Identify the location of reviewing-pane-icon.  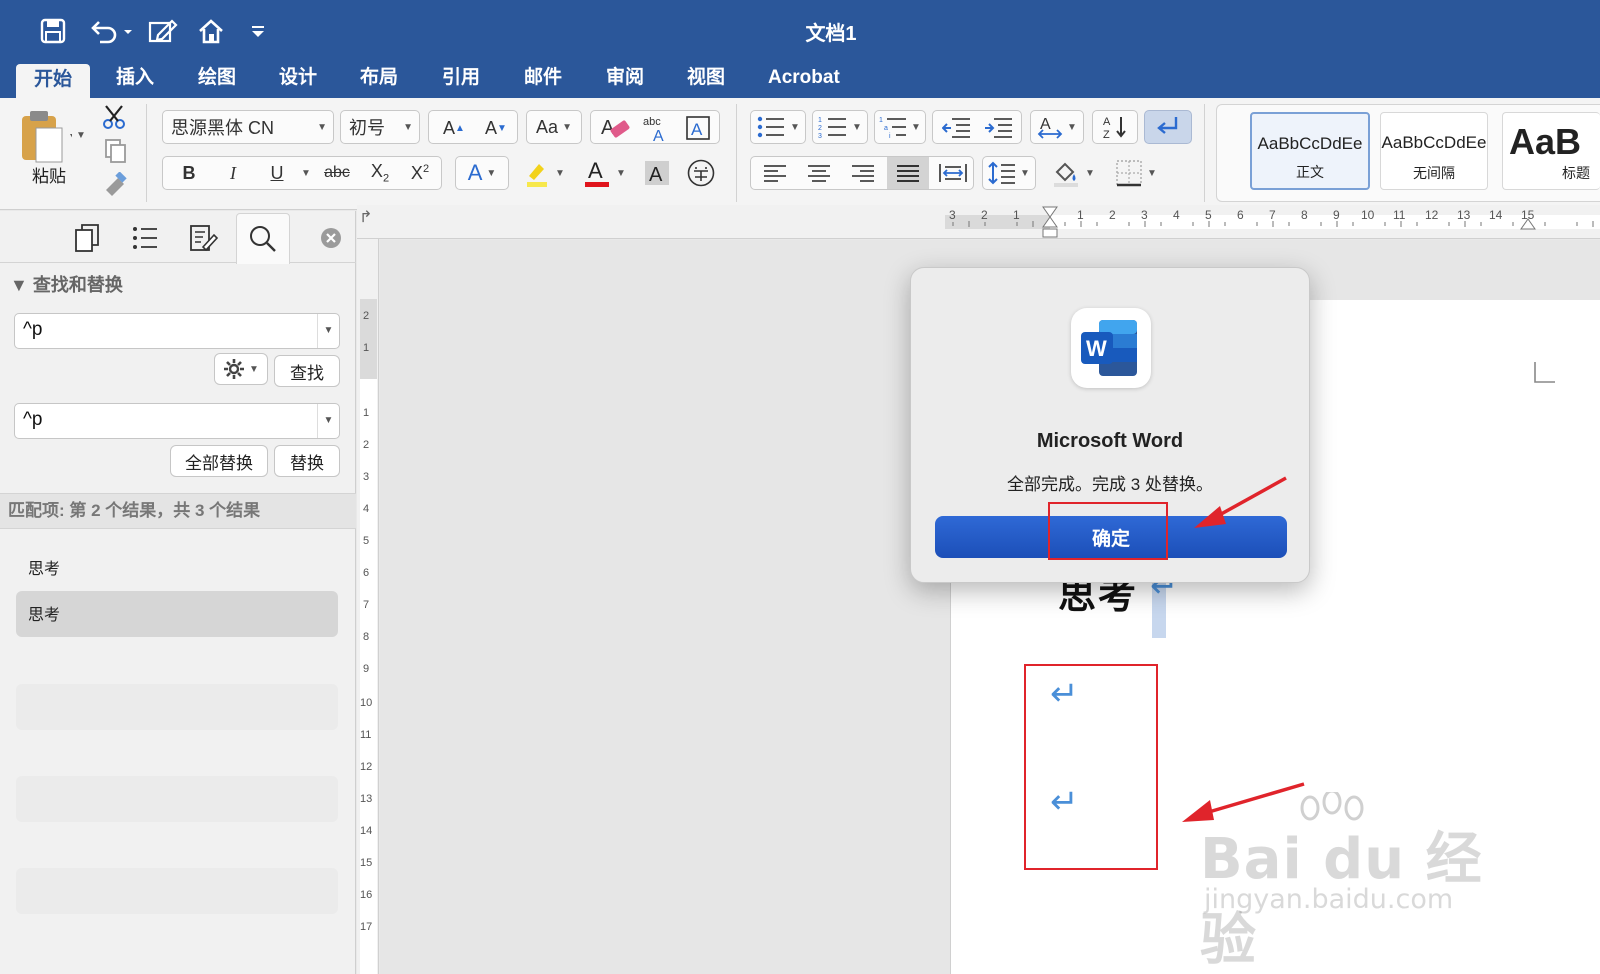
(203, 238).